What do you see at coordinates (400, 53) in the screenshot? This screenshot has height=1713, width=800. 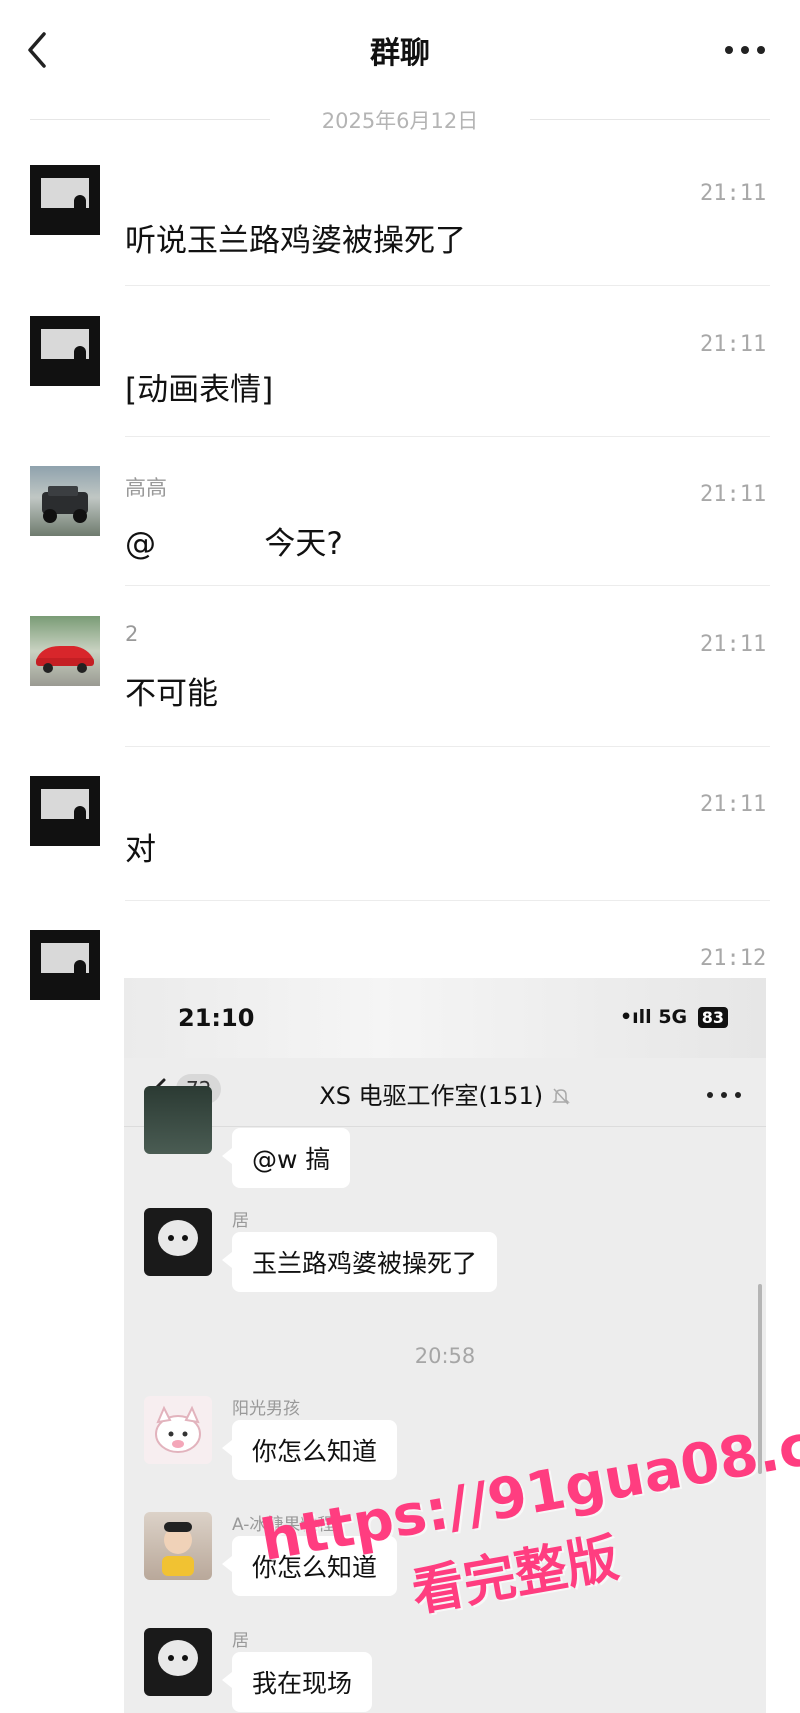 I see `page-title: 群聊` at bounding box center [400, 53].